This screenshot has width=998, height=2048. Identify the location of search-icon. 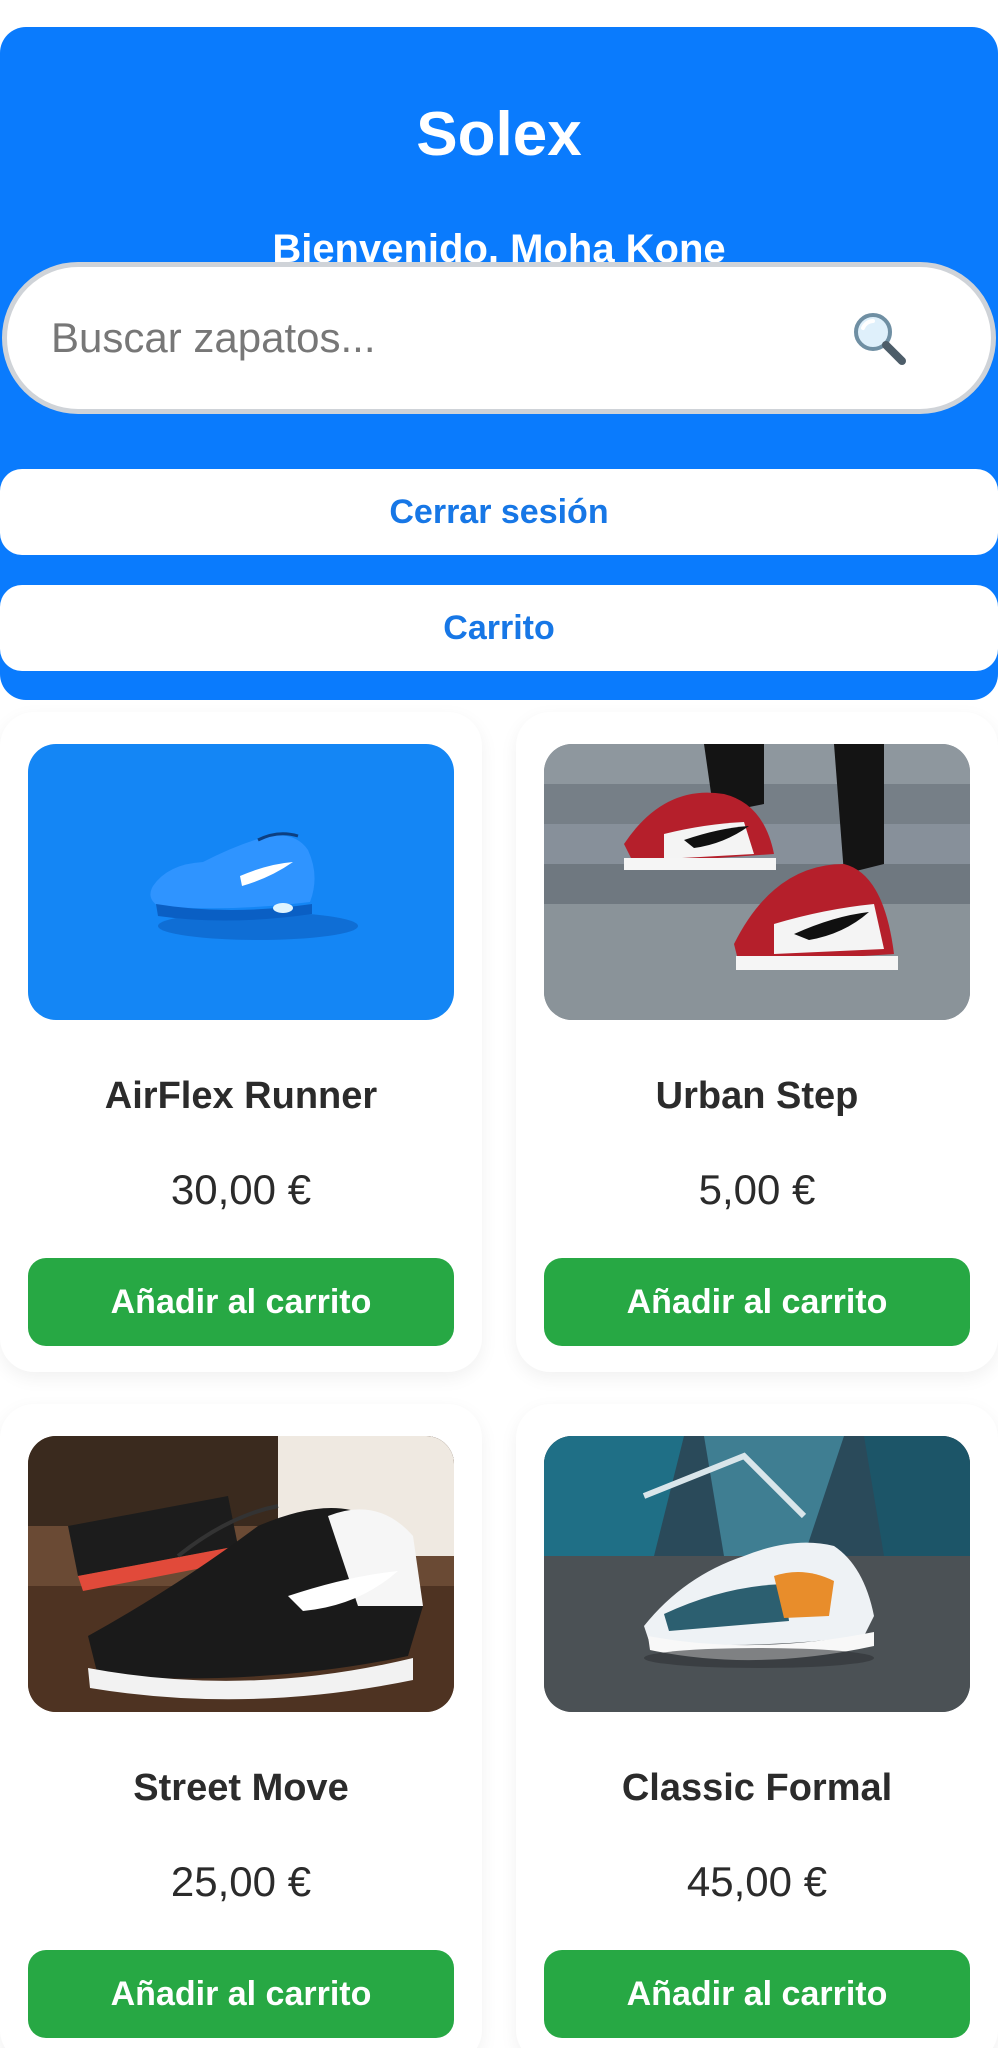
(879, 338).